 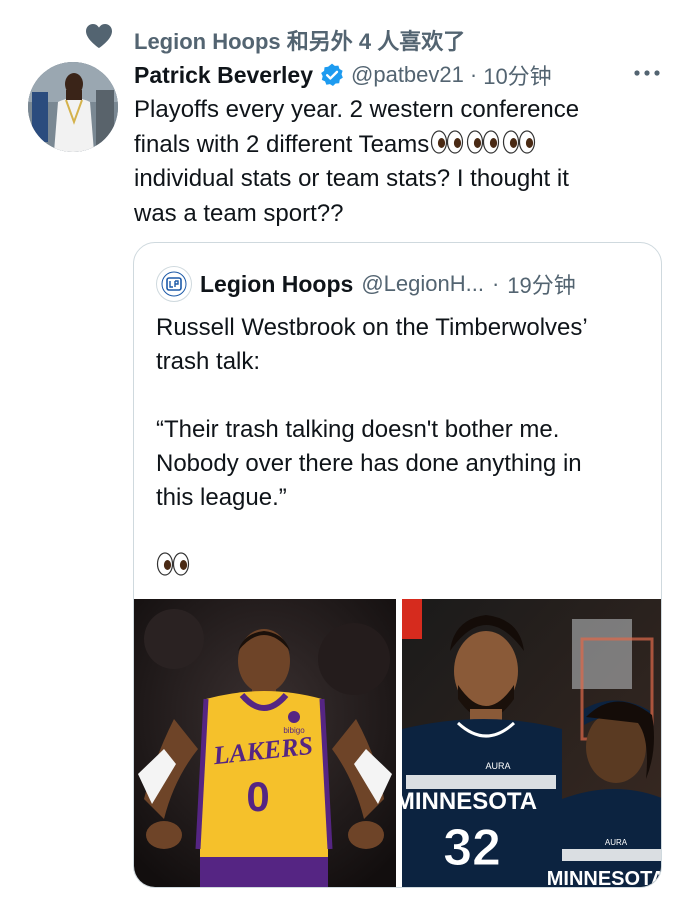 I want to click on tweet-text-line: finals with 2 different Teams, so click(x=394, y=145).